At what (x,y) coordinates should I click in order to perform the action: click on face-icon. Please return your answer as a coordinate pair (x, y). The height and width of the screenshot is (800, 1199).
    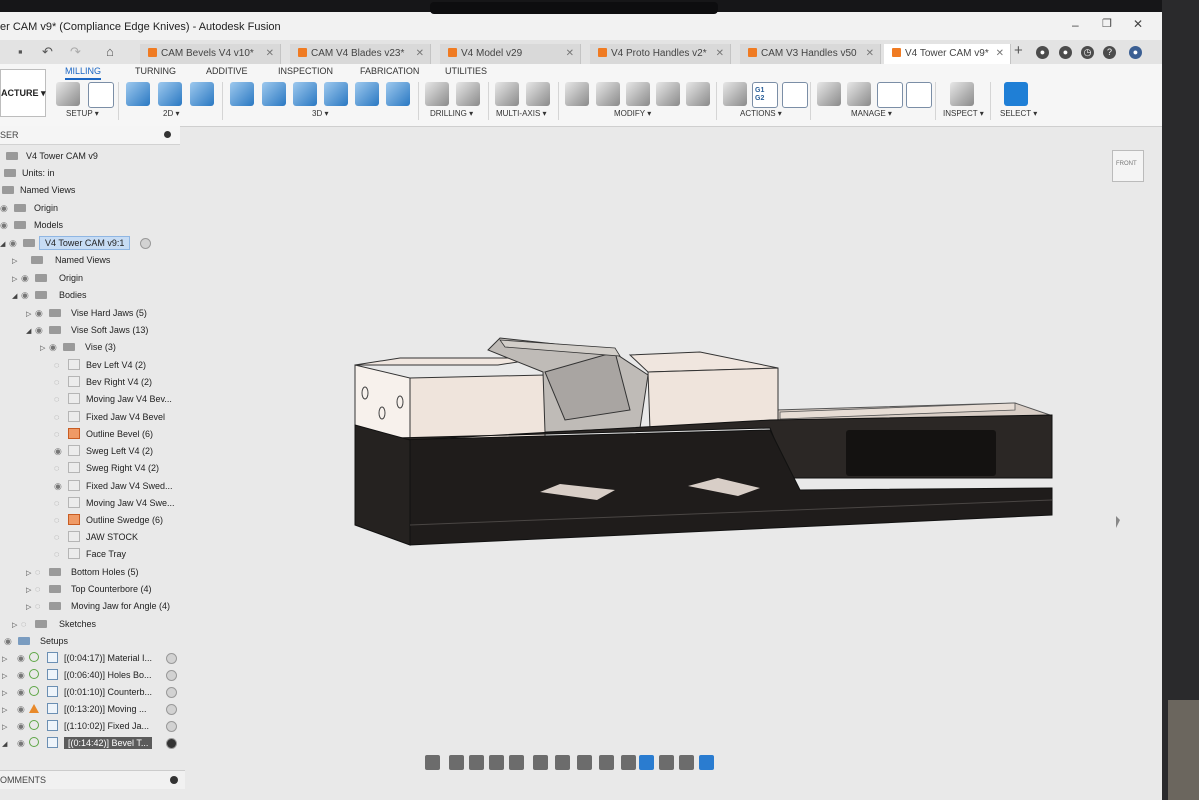
    Looking at the image, I should click on (202, 94).